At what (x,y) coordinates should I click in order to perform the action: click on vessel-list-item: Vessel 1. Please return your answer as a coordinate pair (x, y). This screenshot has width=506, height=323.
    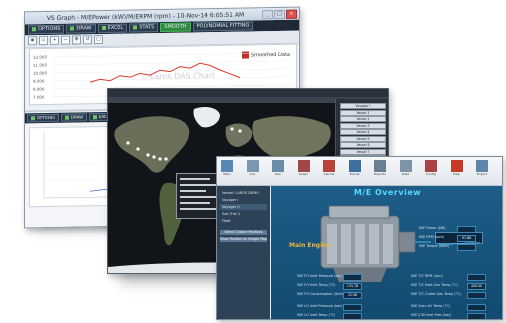
    Looking at the image, I should click on (363, 112).